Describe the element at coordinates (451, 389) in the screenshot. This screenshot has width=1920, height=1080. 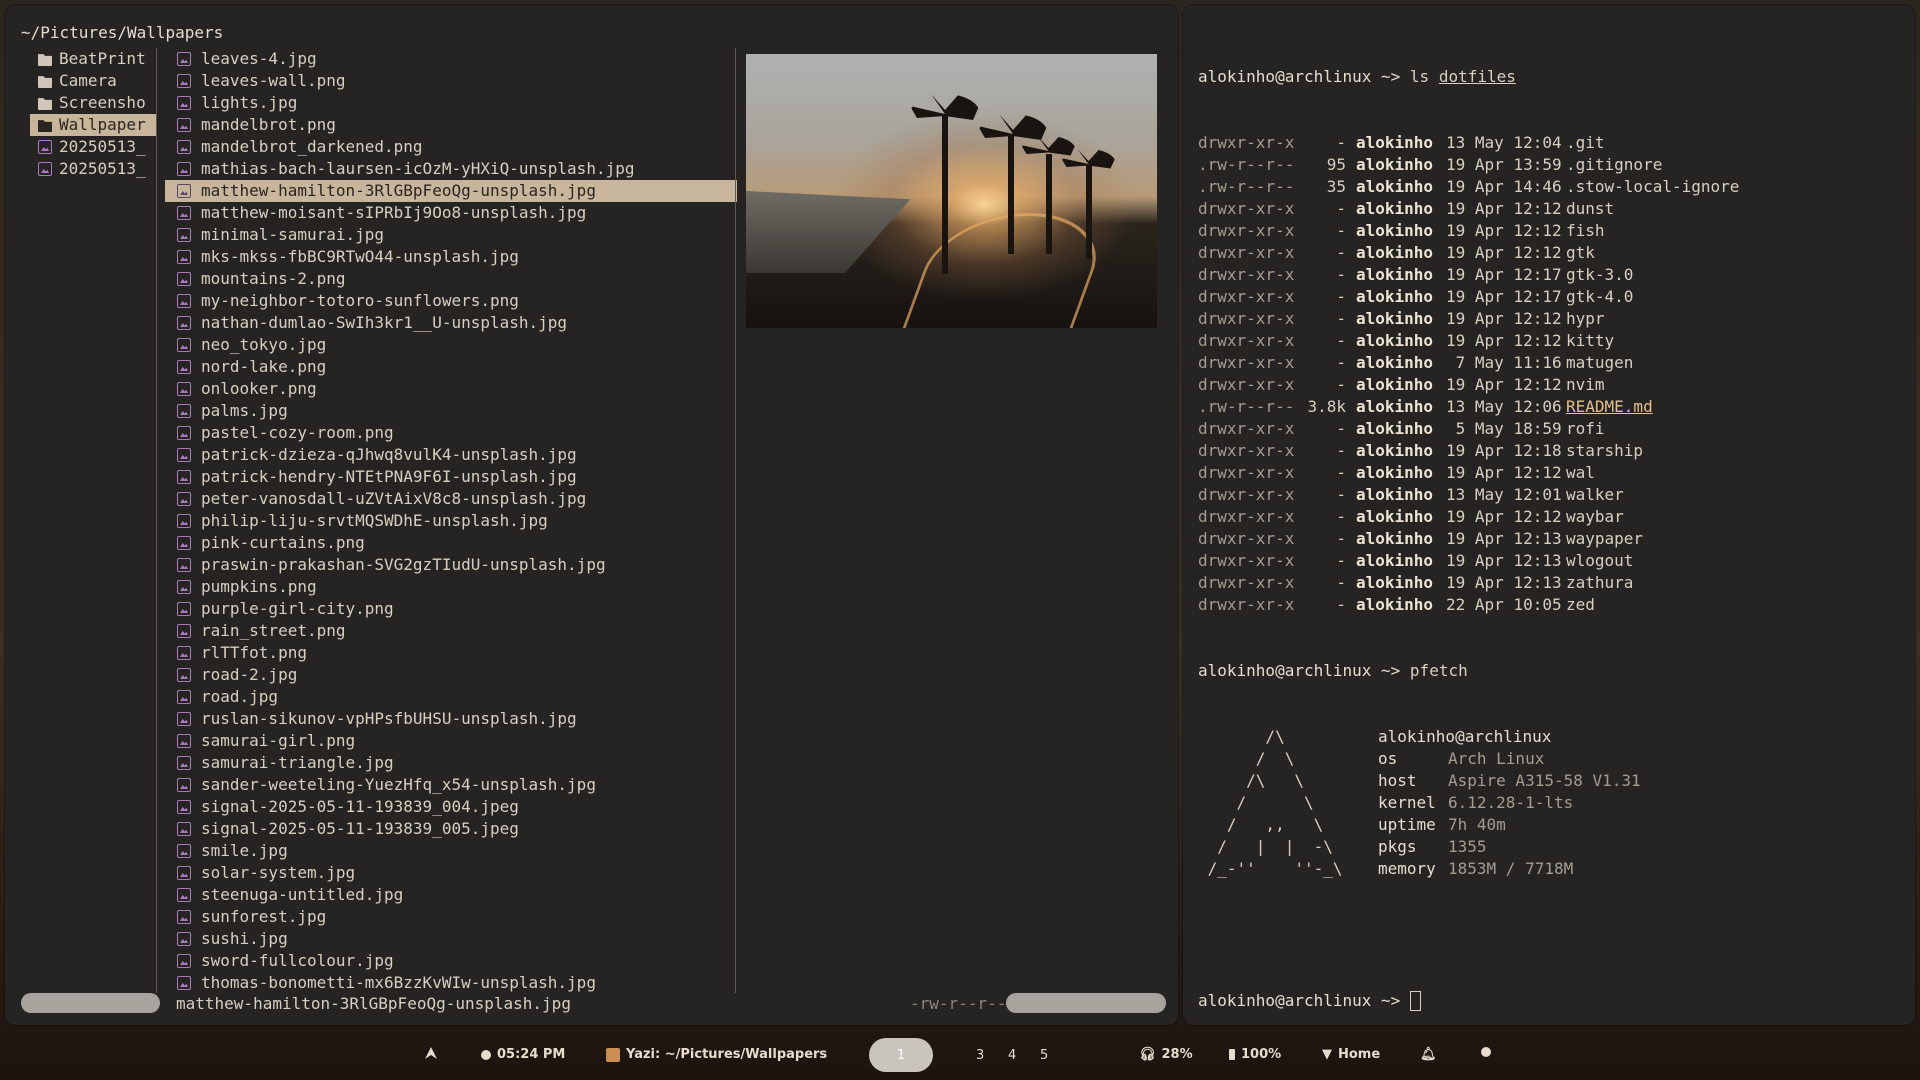
I see `file-list-item: onlooker.png` at that location.